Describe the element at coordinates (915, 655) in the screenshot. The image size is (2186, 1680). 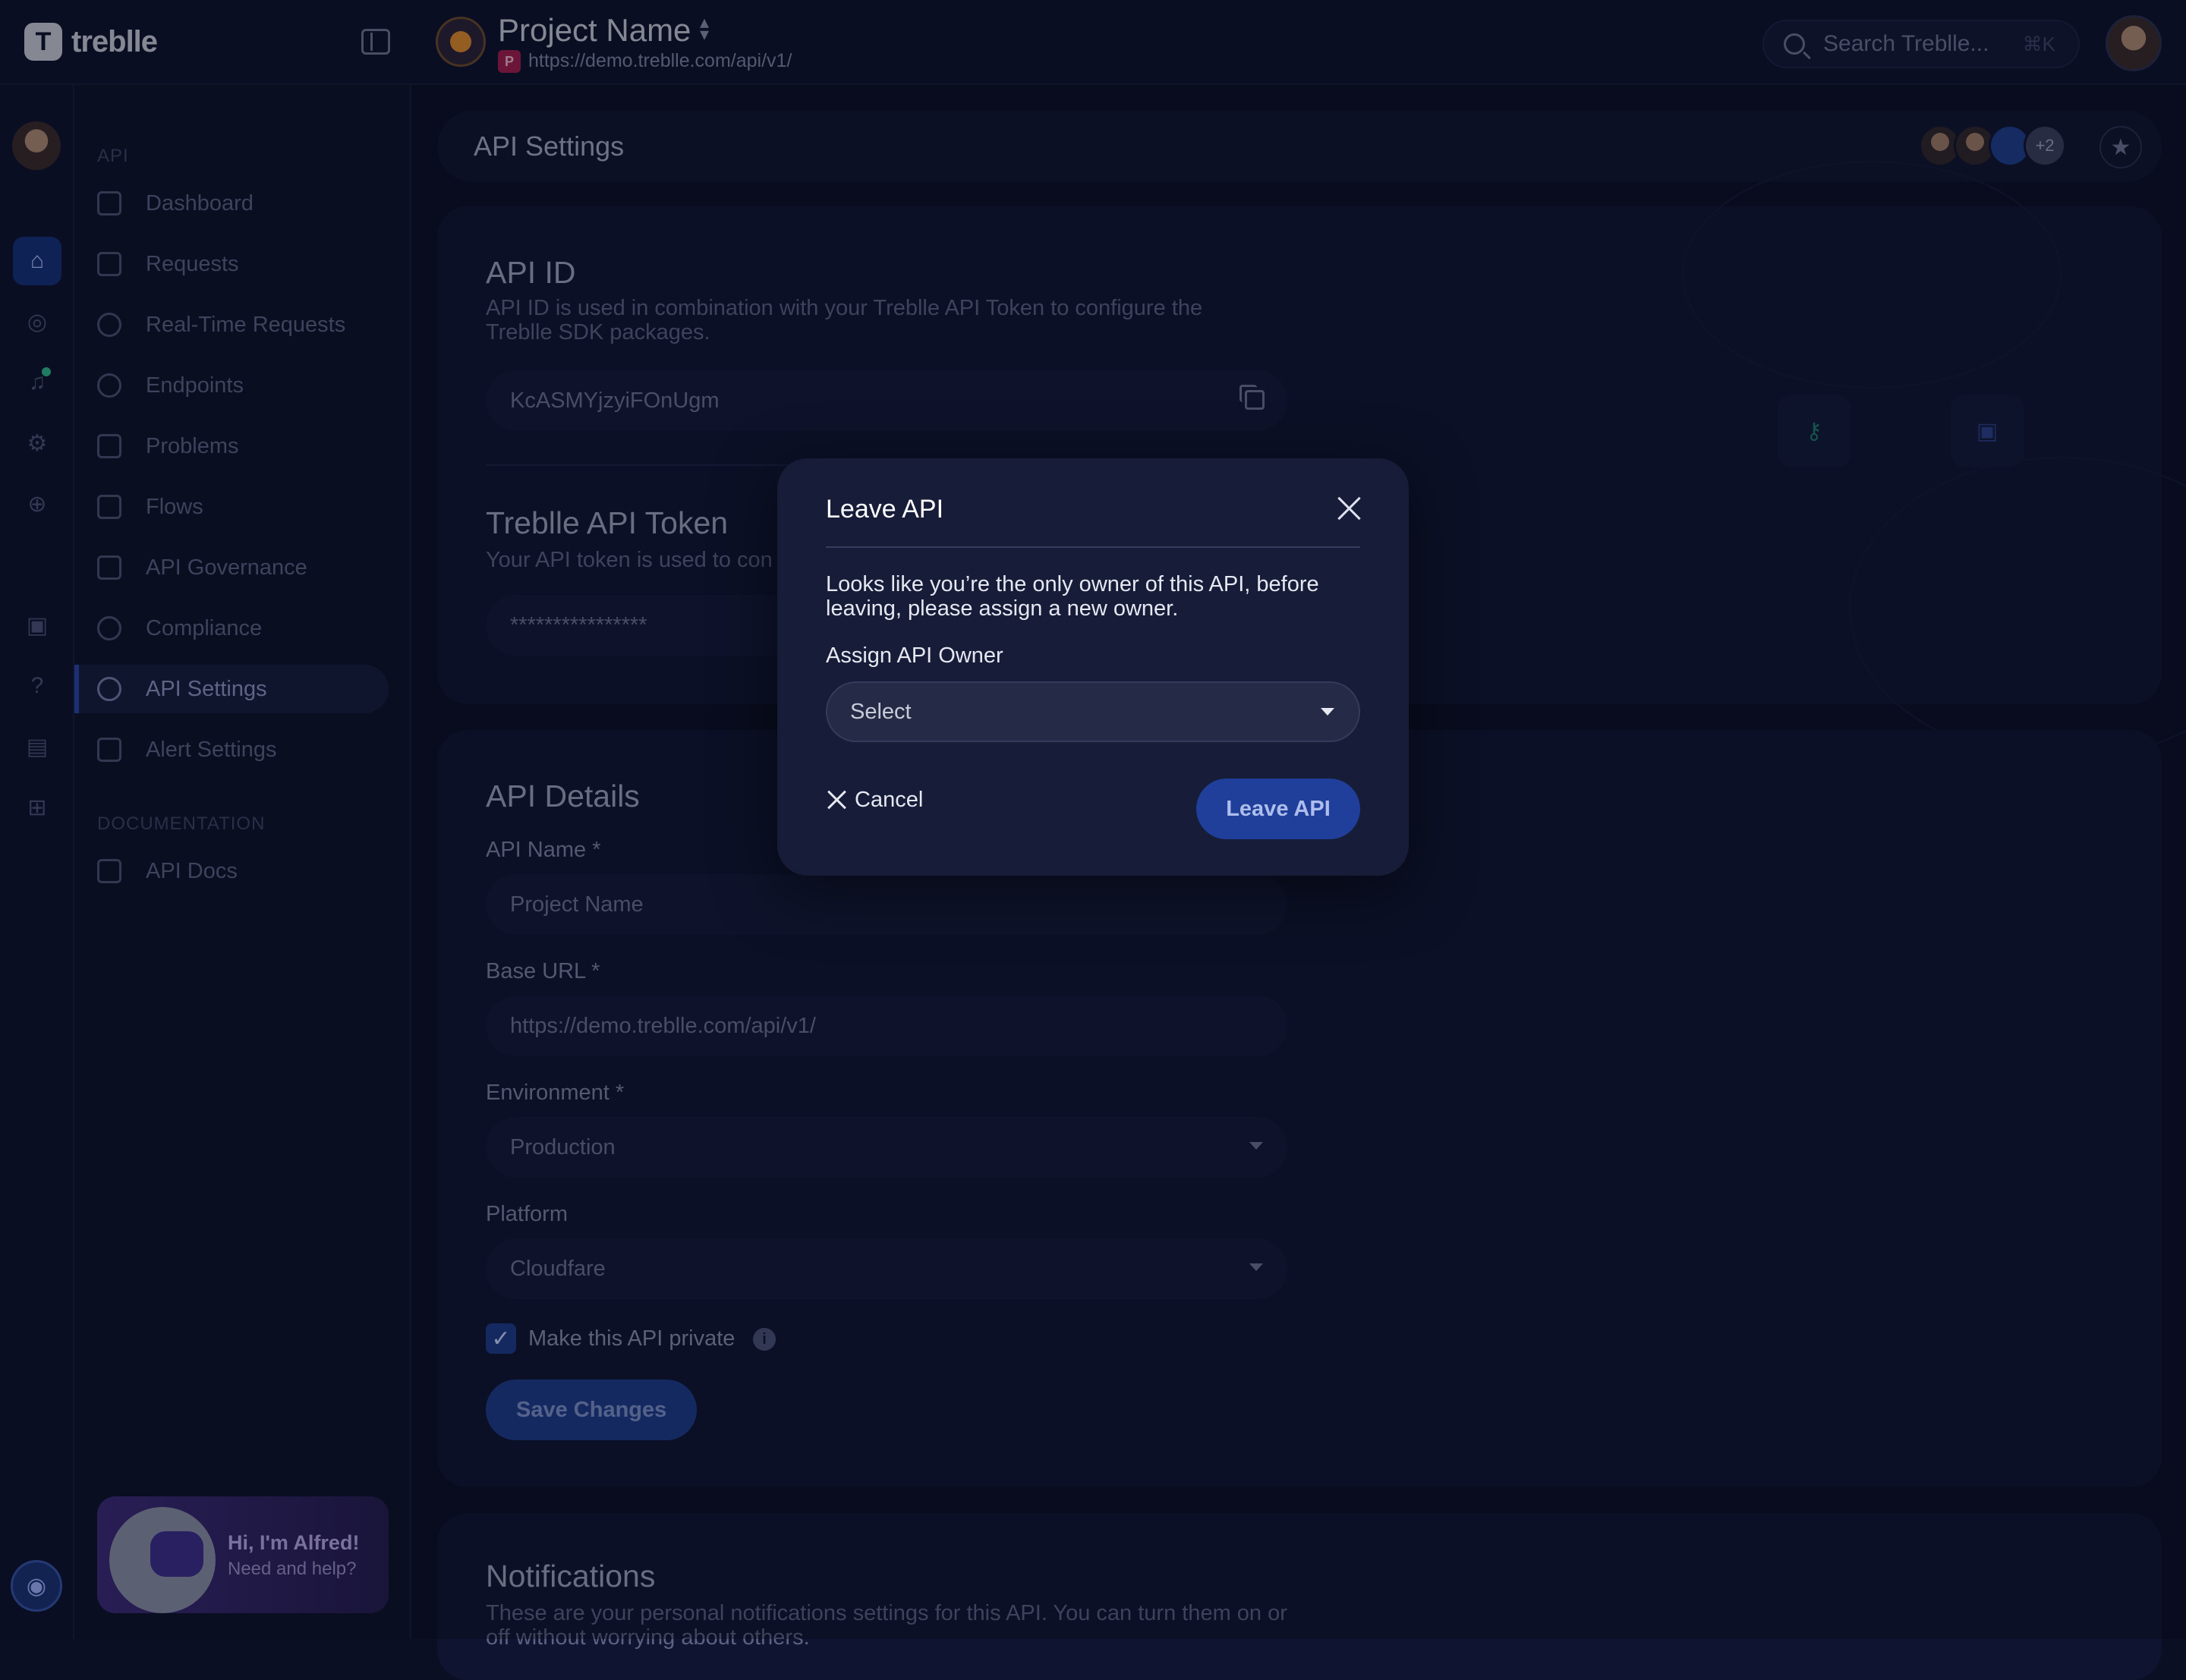
I see `assign-owner-label: Assign API Owner` at that location.